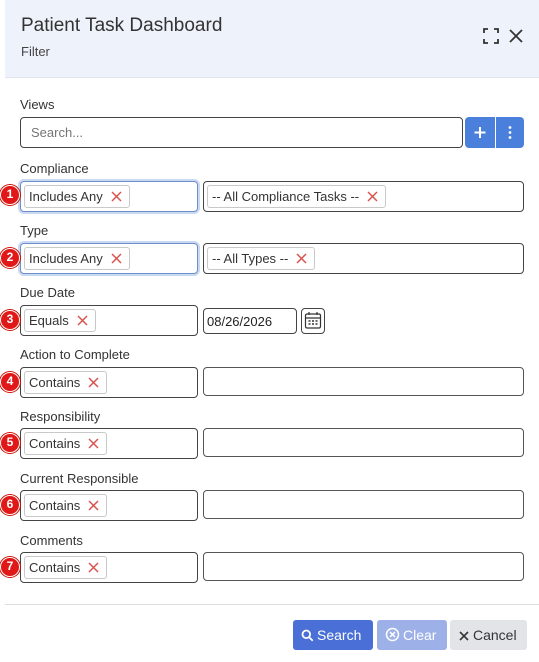 Image resolution: width=539 pixels, height=662 pixels. I want to click on operator-tag: Equals, so click(60, 320).